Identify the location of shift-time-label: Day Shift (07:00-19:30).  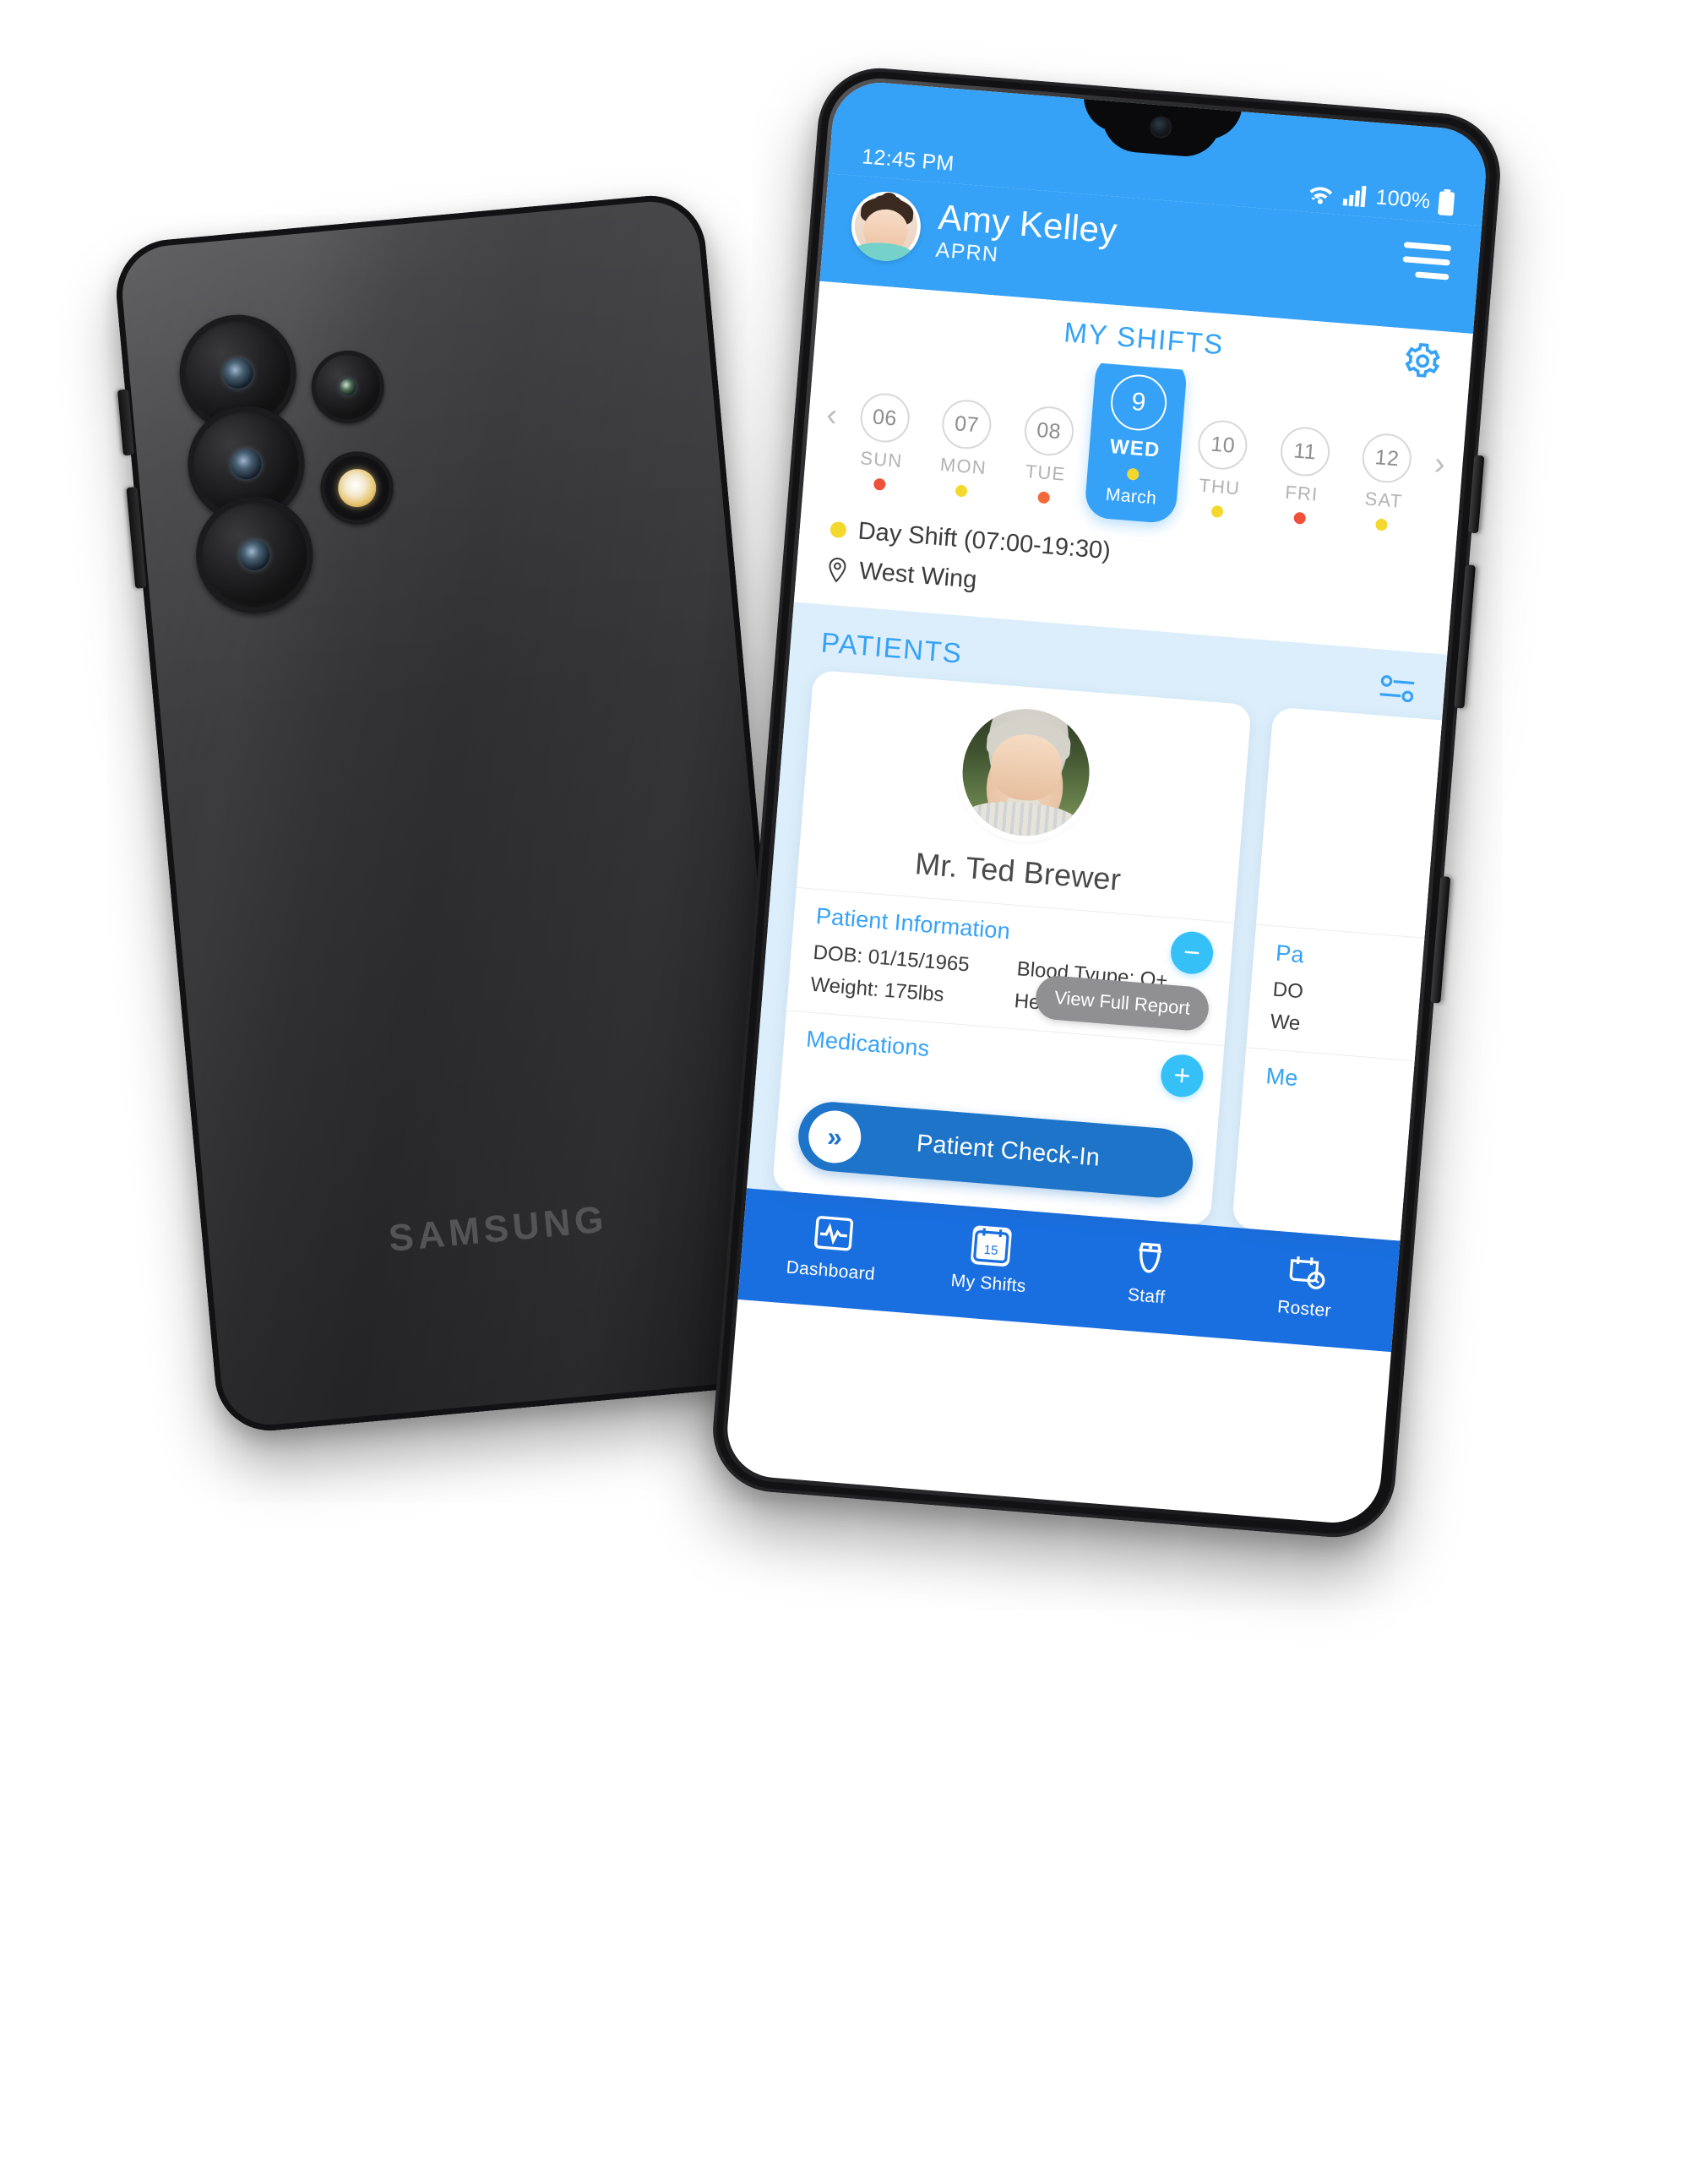
(985, 541).